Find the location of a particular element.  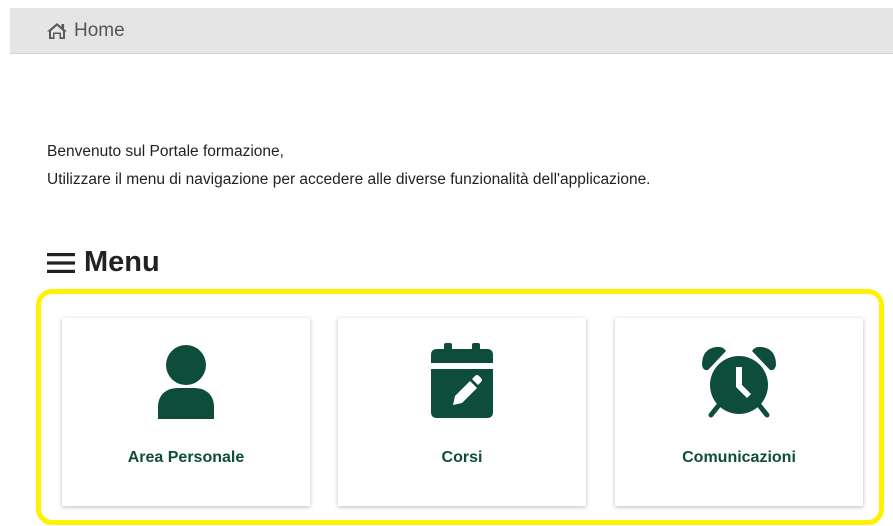

menu-card-comunicazioni: Comunicazioni is located at coordinates (739, 412).